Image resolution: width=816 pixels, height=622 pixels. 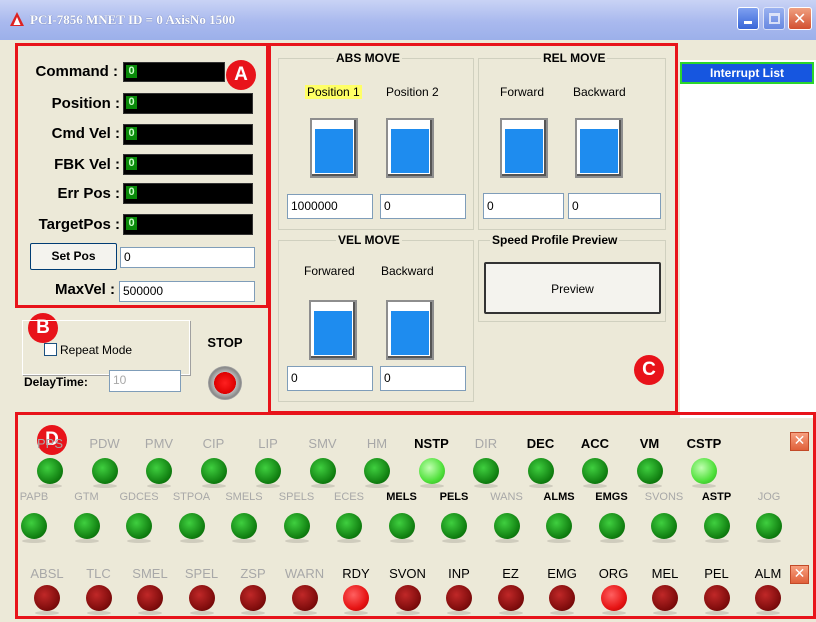 I want to click on io-led-gdces, so click(x=139, y=528).